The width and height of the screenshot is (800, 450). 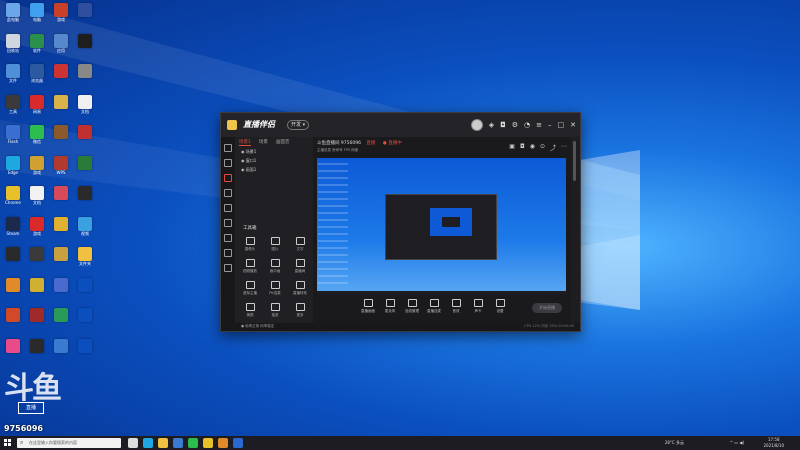 I want to click on control-button: 音效, so click(x=456, y=306).